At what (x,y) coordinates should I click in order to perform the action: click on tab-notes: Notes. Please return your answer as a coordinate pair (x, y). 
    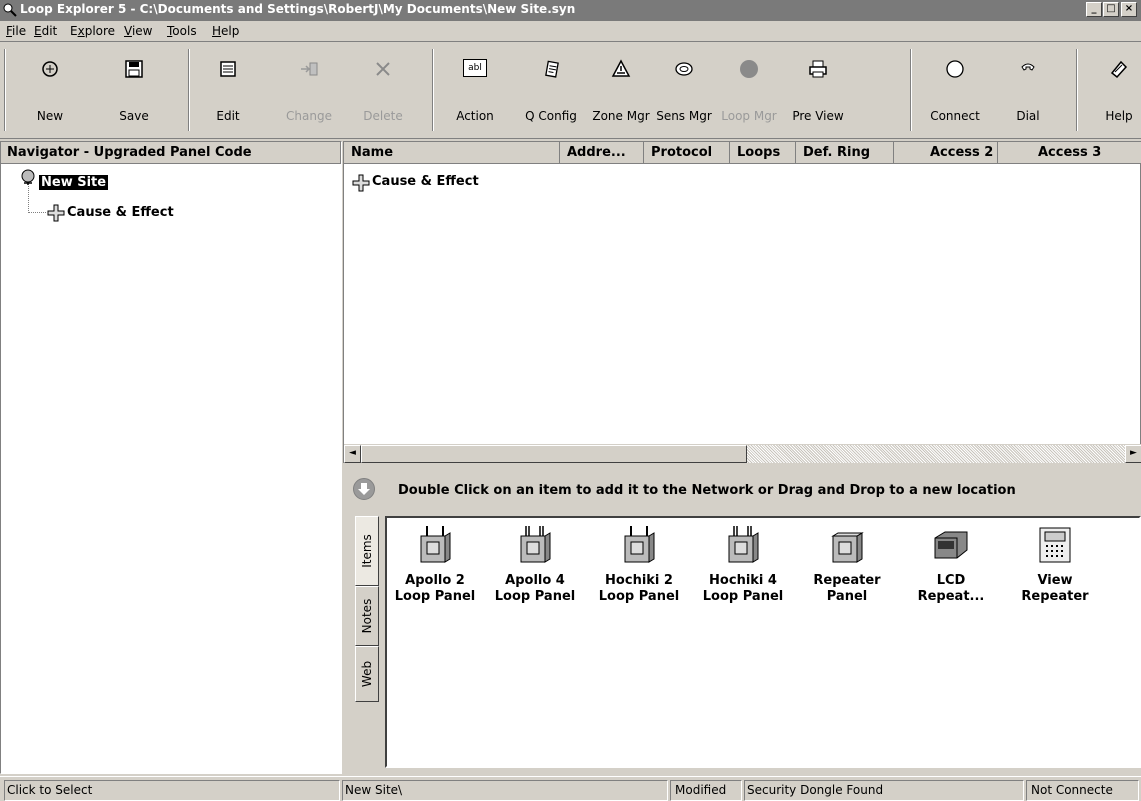
    Looking at the image, I should click on (367, 616).